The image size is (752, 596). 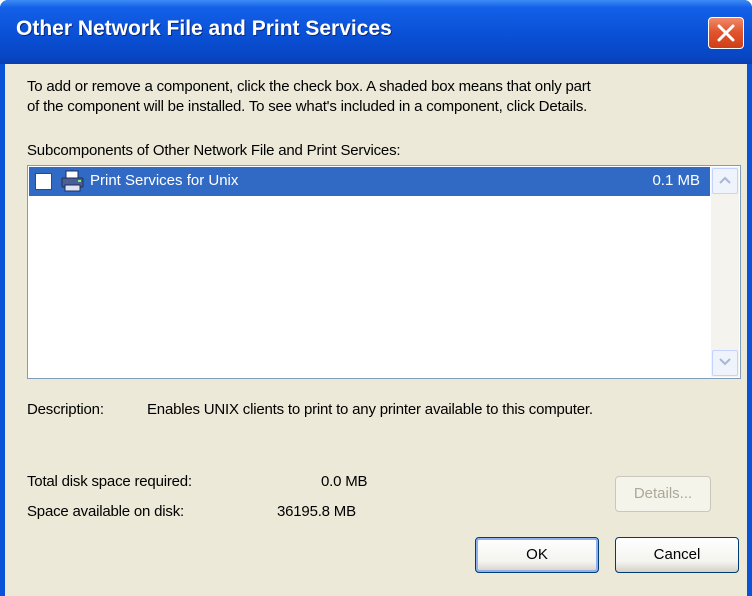 What do you see at coordinates (105, 511) in the screenshot?
I see `disk-available-label: Space available on disk:` at bounding box center [105, 511].